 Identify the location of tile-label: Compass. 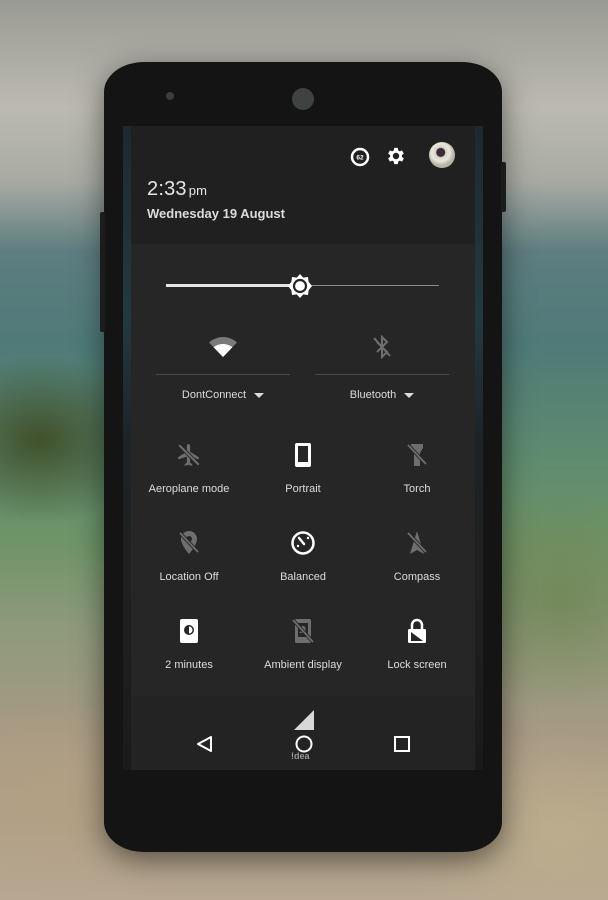
(417, 577).